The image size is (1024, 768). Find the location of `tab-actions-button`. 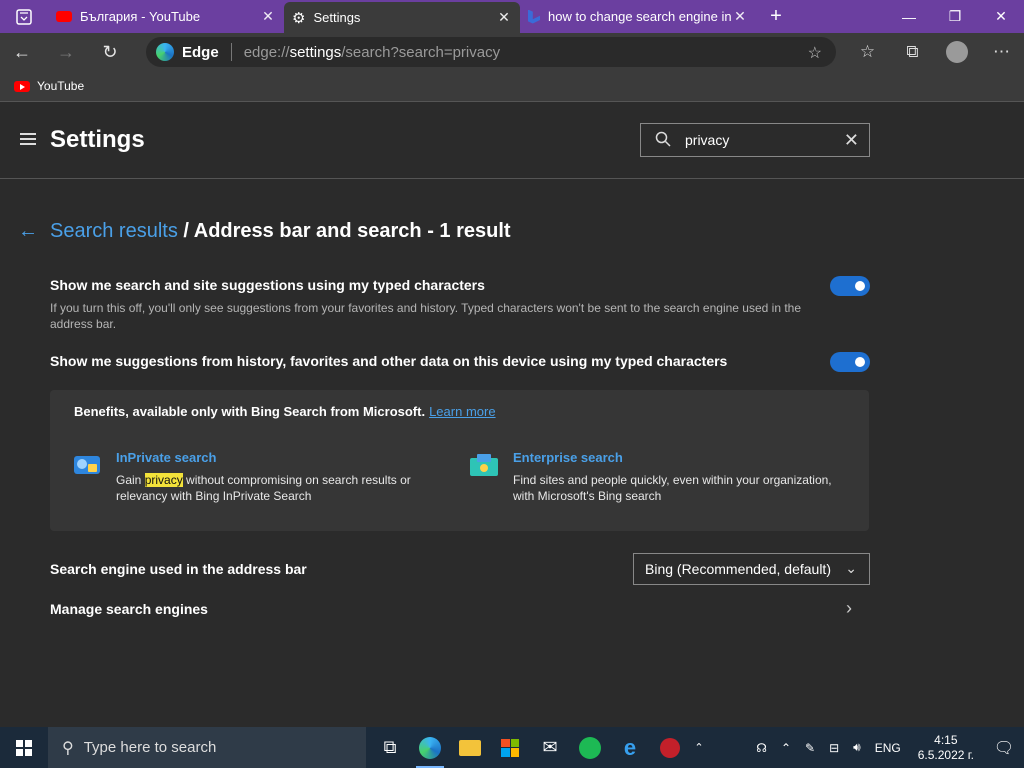

tab-actions-button is located at coordinates (24, 16).